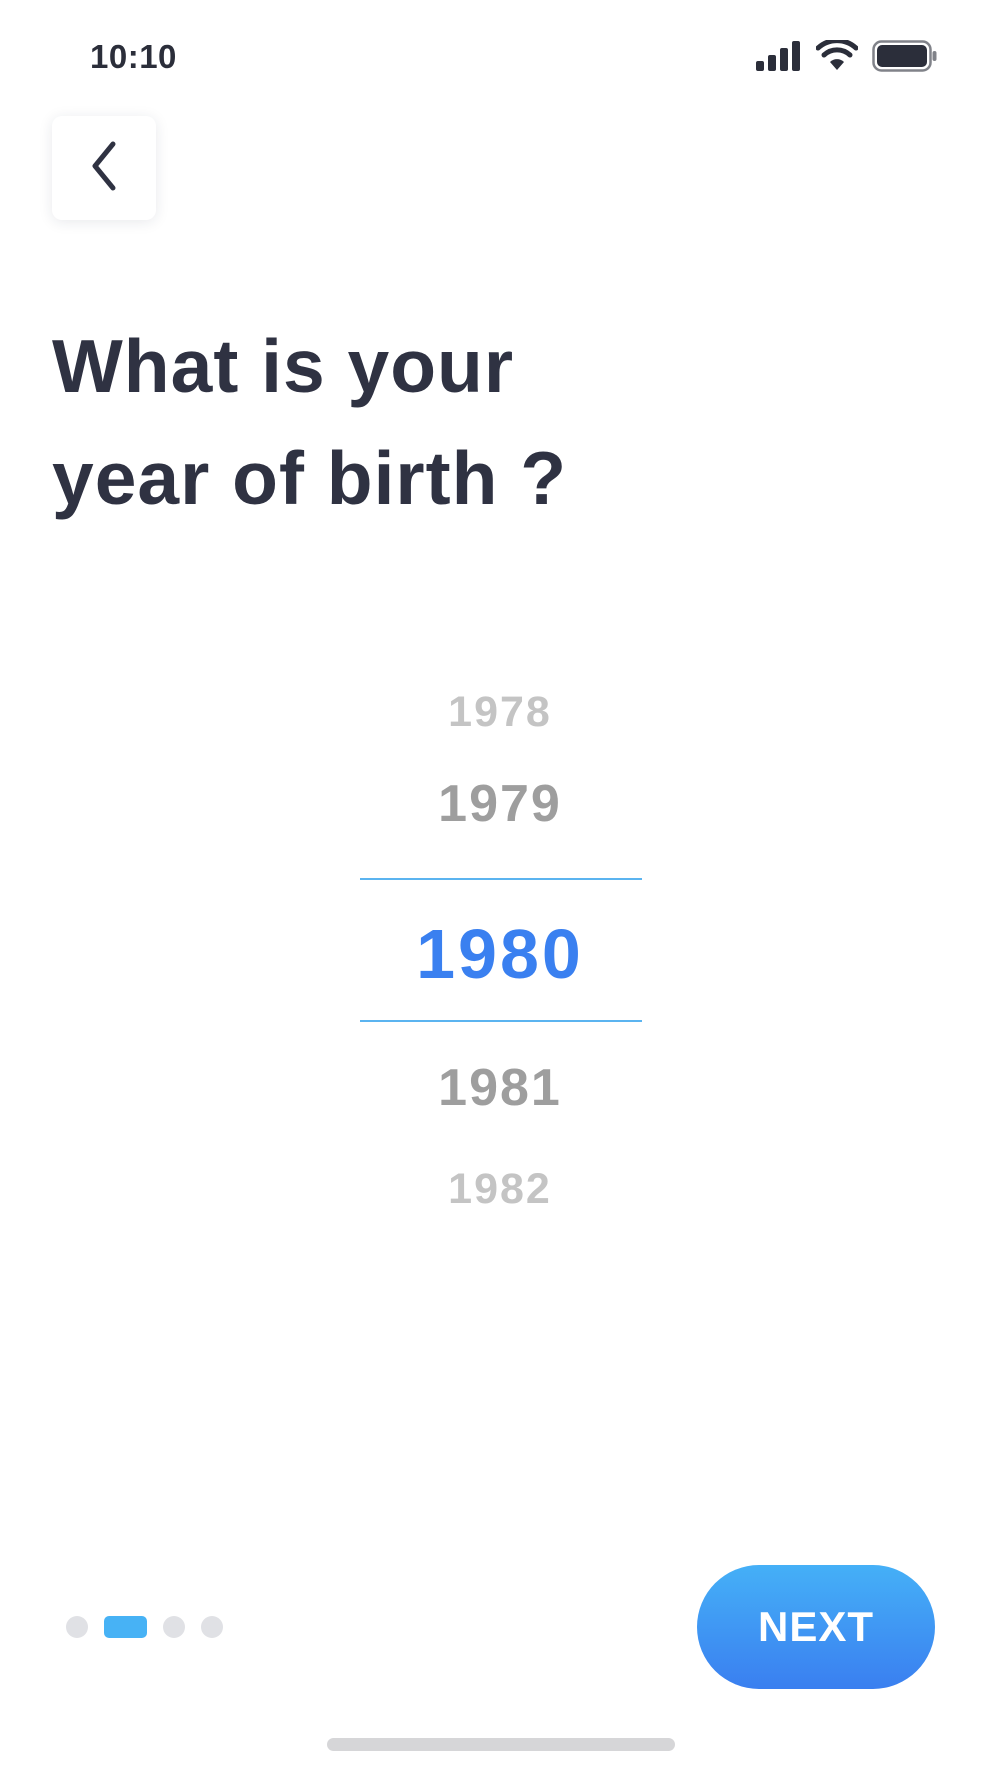 The height and width of the screenshot is (1778, 1000). What do you see at coordinates (500, 712) in the screenshot?
I see `year-option: 1978` at bounding box center [500, 712].